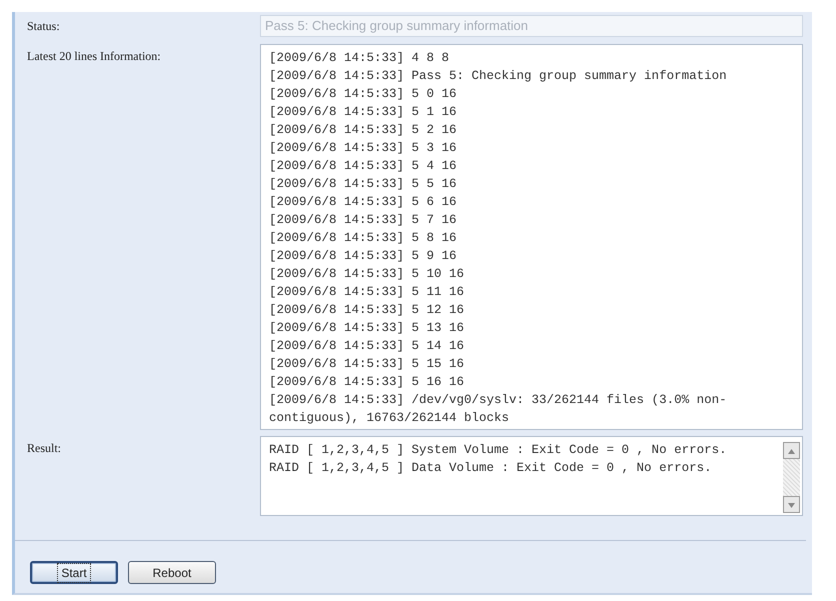  What do you see at coordinates (367, 382) in the screenshot?
I see `log-line: [2009/6/8 14:5:33] 5 16 16` at bounding box center [367, 382].